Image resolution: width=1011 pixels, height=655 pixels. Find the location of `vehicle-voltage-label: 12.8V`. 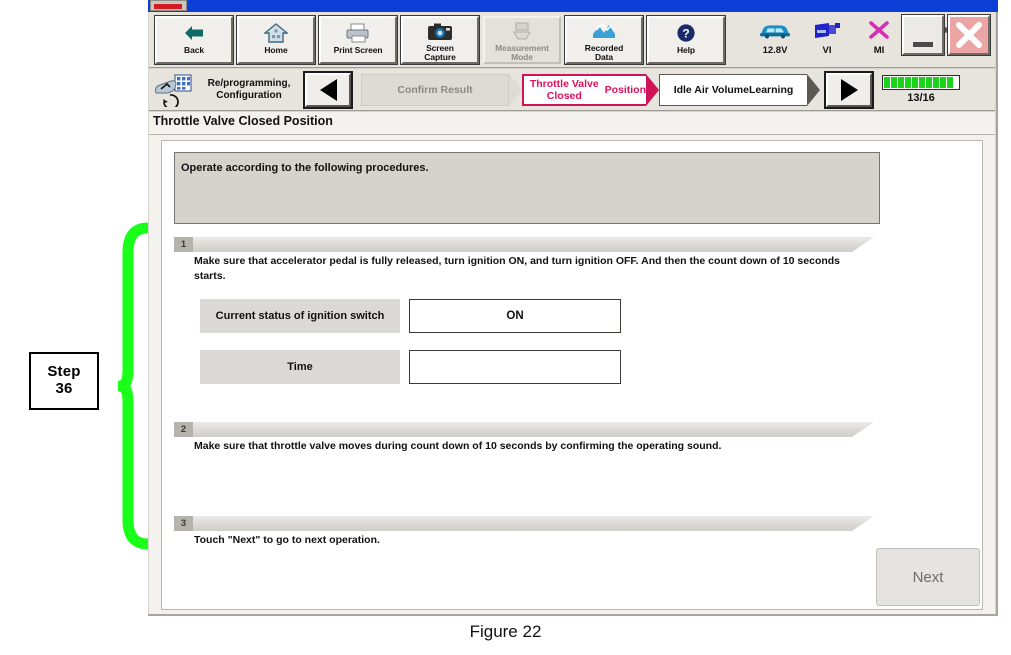

vehicle-voltage-label: 12.8V is located at coordinates (775, 50).